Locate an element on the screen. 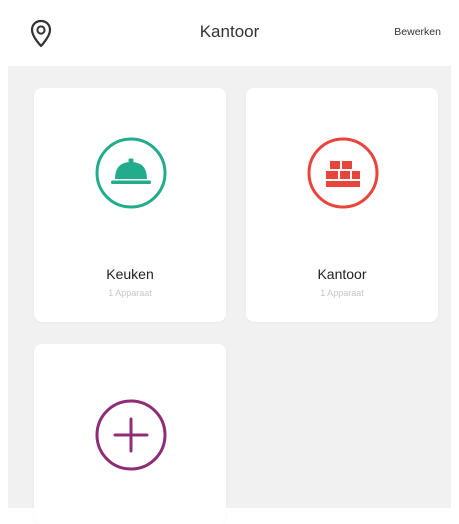  cloche-icon is located at coordinates (131, 173).